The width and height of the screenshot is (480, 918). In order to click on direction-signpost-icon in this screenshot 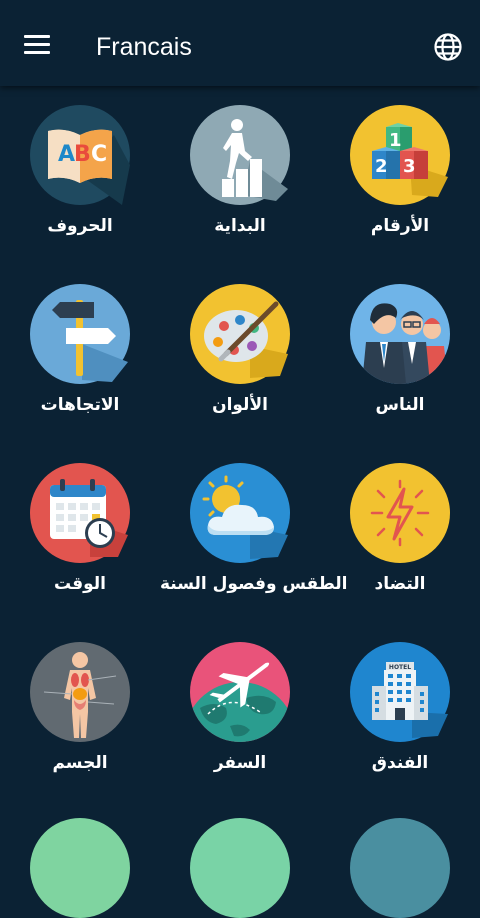, I will do `click(80, 334)`.